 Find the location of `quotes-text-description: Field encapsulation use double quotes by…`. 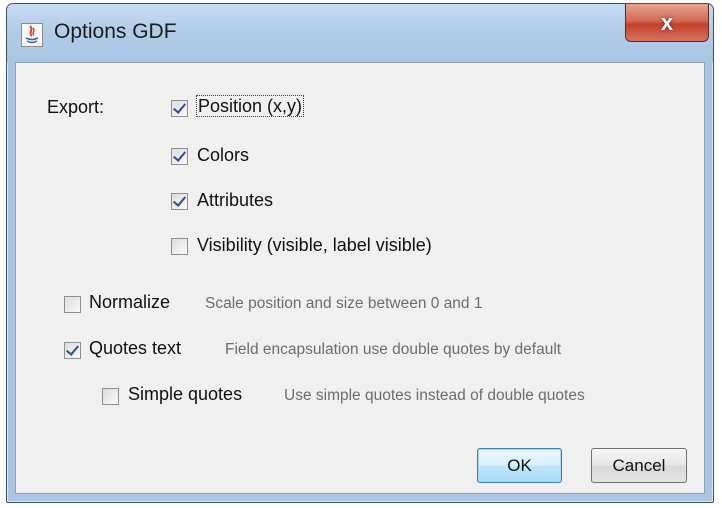

quotes-text-description: Field encapsulation use double quotes by… is located at coordinates (393, 349).